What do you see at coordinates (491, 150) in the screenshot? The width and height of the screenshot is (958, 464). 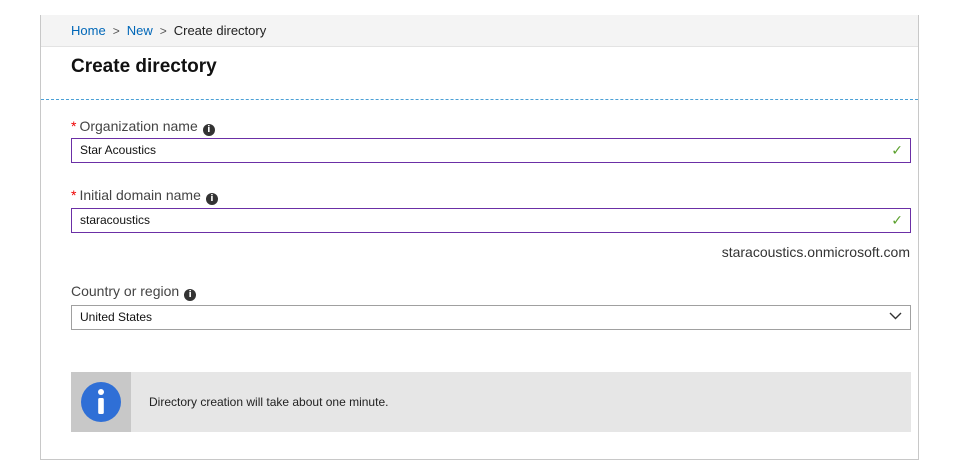 I see `organization-name-input: Star Acoustics ✓` at bounding box center [491, 150].